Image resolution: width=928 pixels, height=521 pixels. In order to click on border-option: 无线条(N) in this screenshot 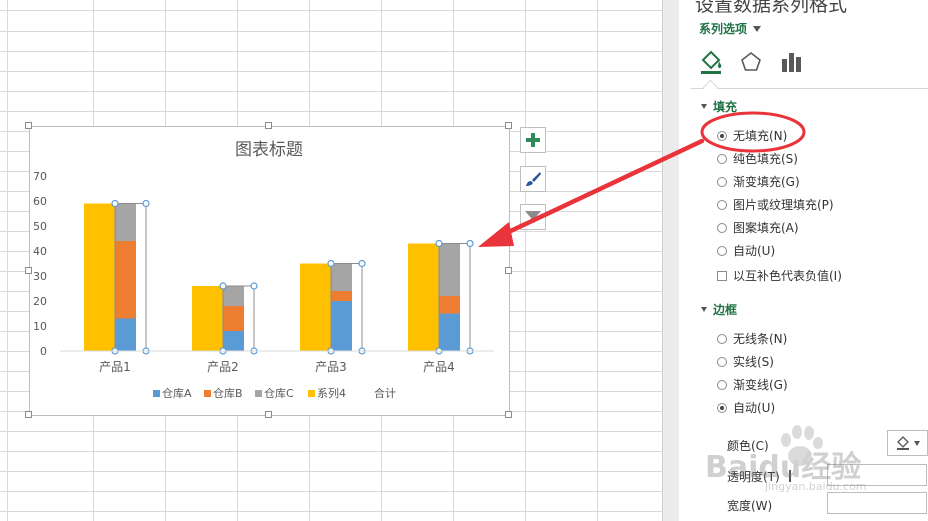, I will do `click(752, 338)`.